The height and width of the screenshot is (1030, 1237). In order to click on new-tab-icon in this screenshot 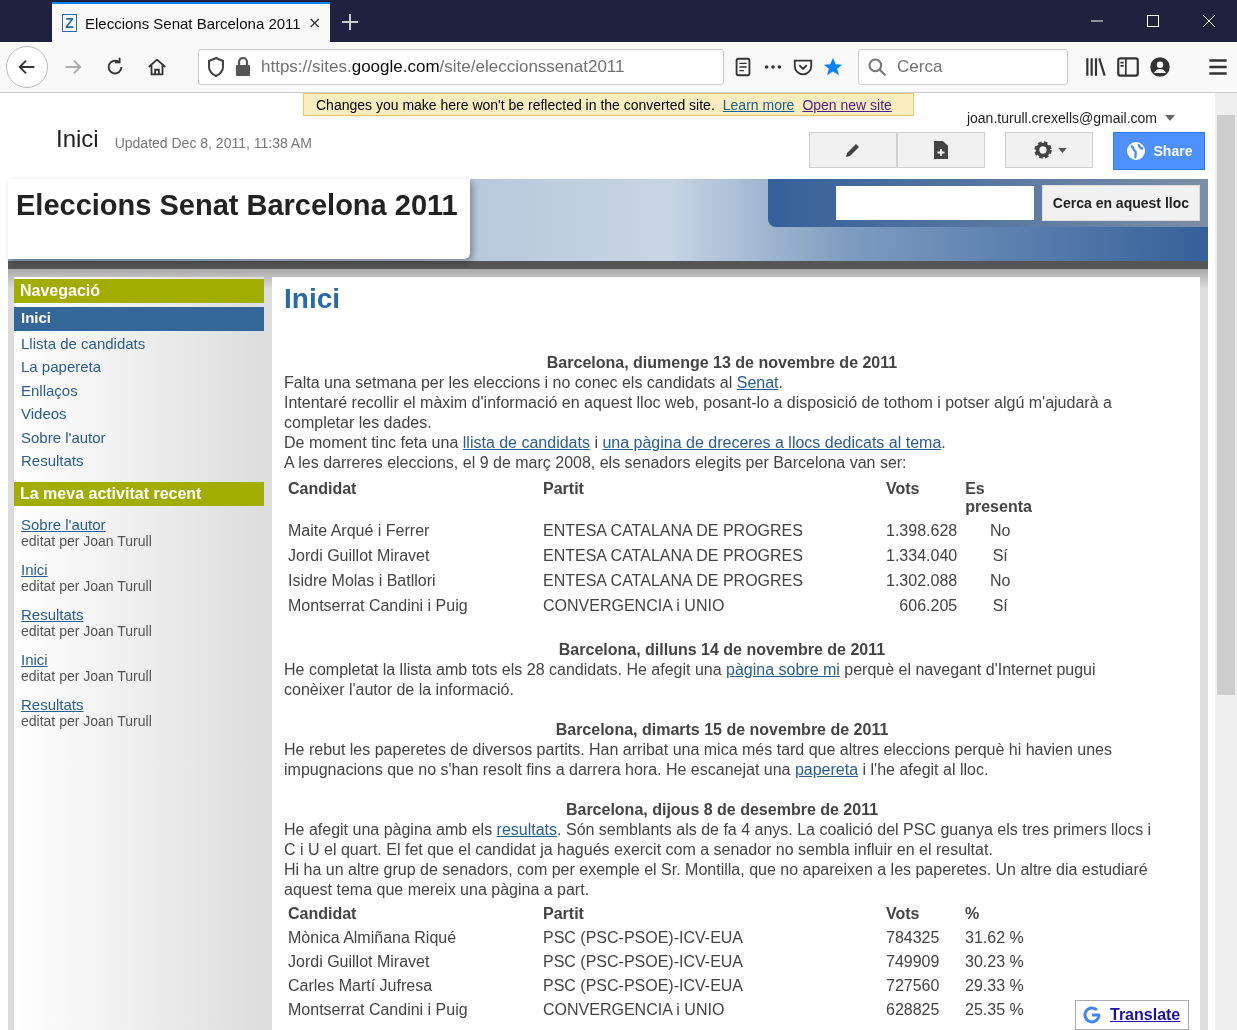, I will do `click(350, 22)`.